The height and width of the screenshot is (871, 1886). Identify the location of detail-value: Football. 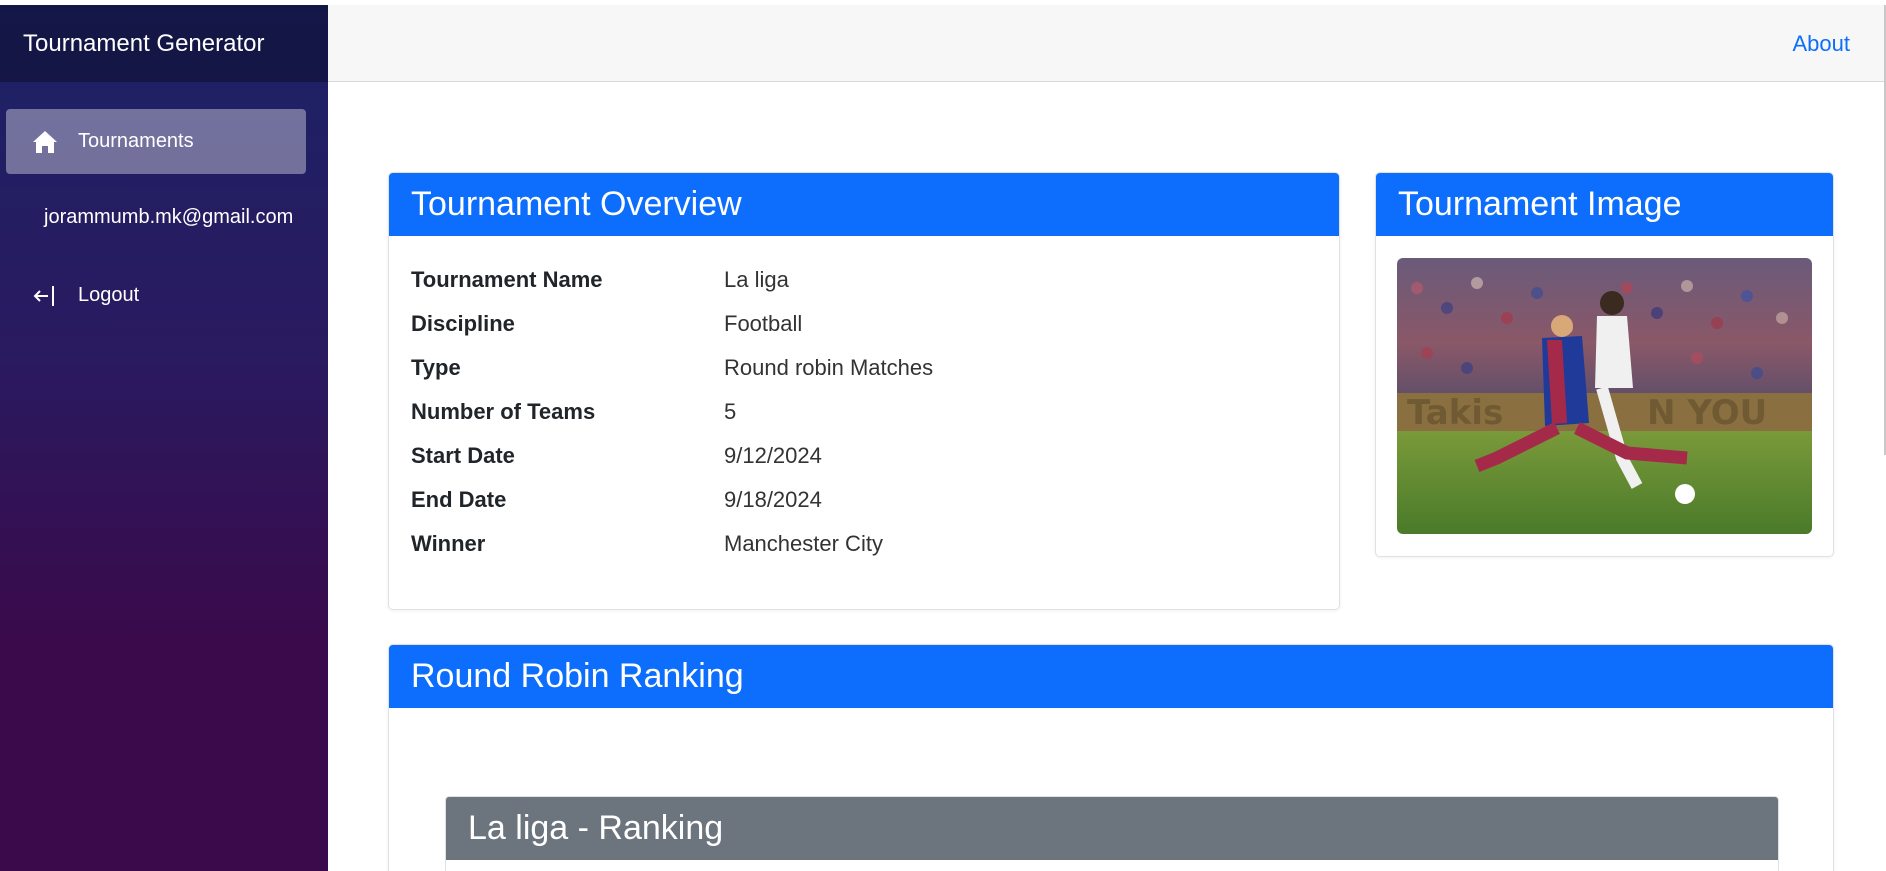
(763, 323).